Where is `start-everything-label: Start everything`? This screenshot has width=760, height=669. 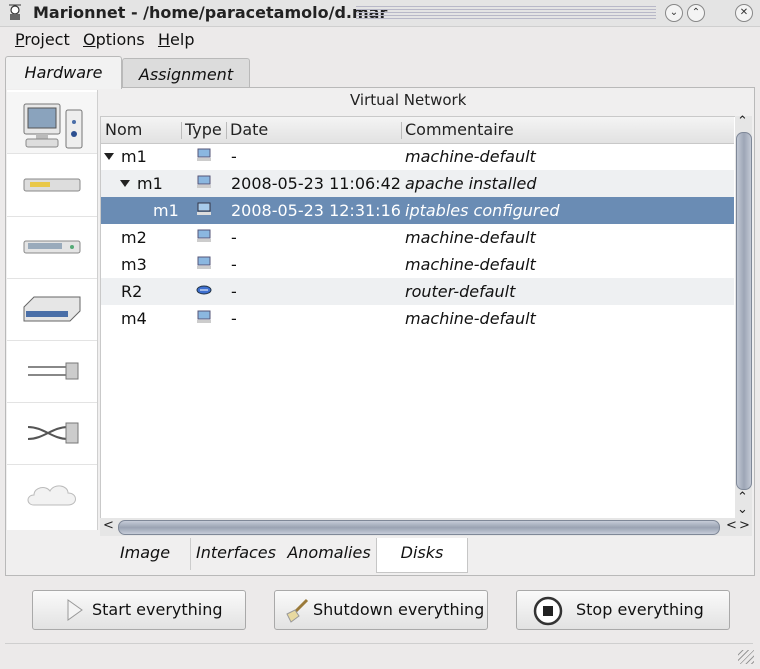
start-everything-label: Start everything is located at coordinates (157, 609).